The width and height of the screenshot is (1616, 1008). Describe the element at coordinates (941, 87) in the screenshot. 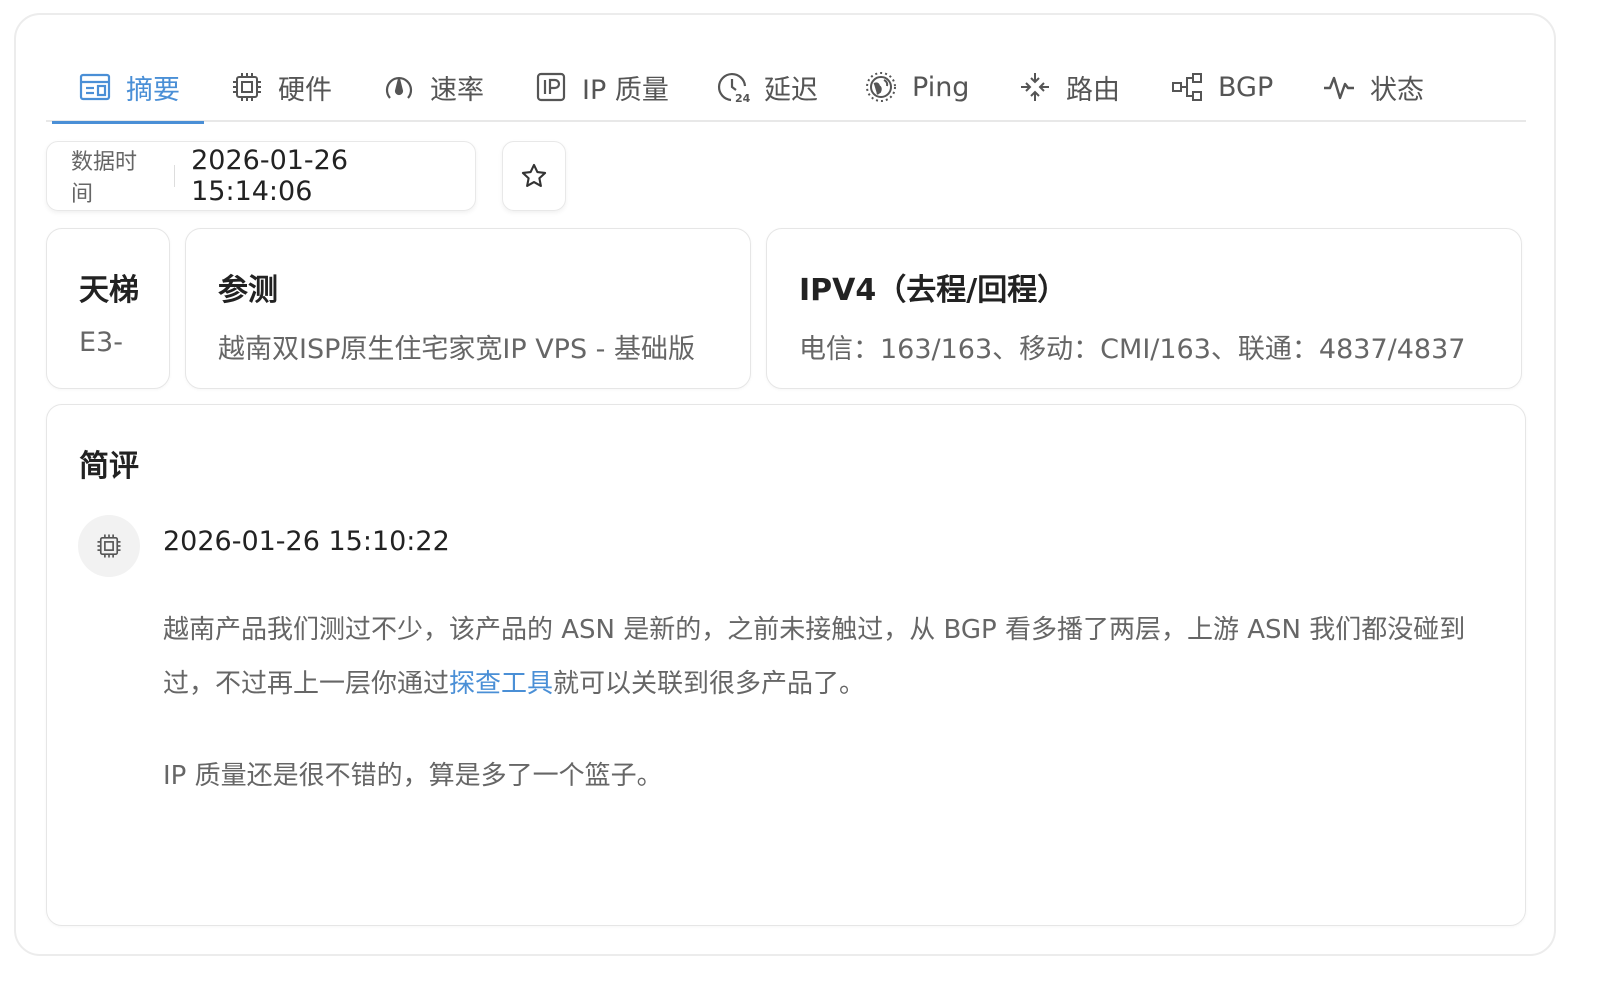

I see `tab-label: Ping` at that location.